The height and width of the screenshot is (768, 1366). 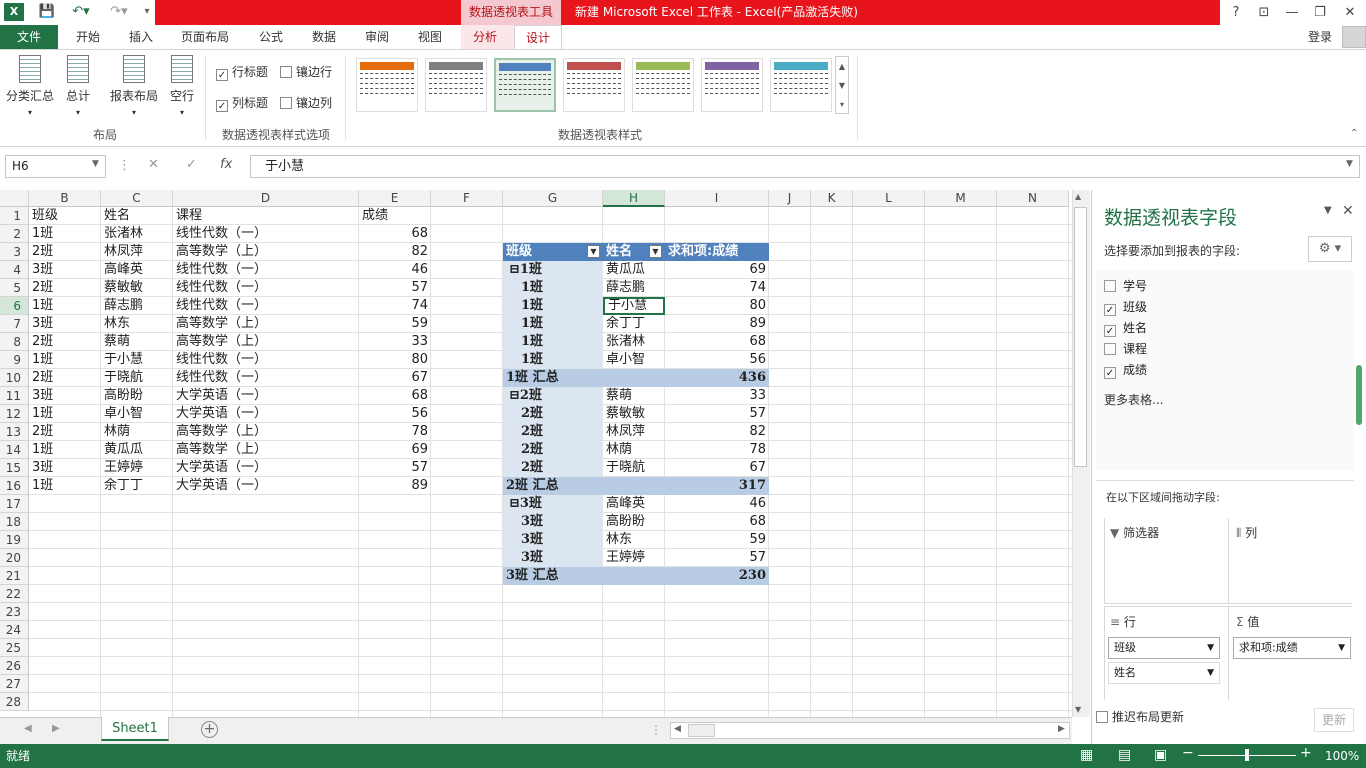 What do you see at coordinates (14, 558) in the screenshot?
I see `row-header: 20` at bounding box center [14, 558].